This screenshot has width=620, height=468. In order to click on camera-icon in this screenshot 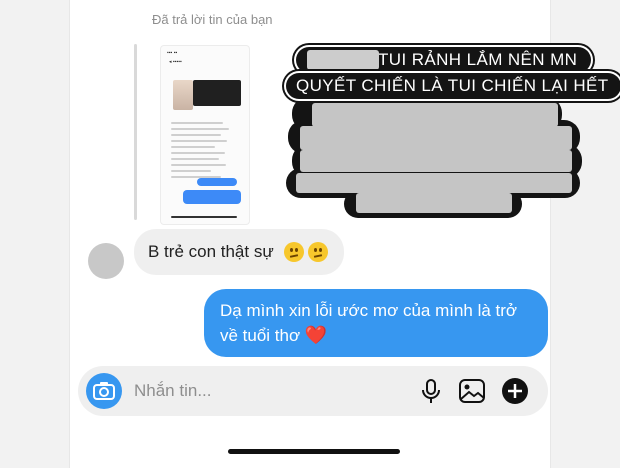, I will do `click(104, 391)`.